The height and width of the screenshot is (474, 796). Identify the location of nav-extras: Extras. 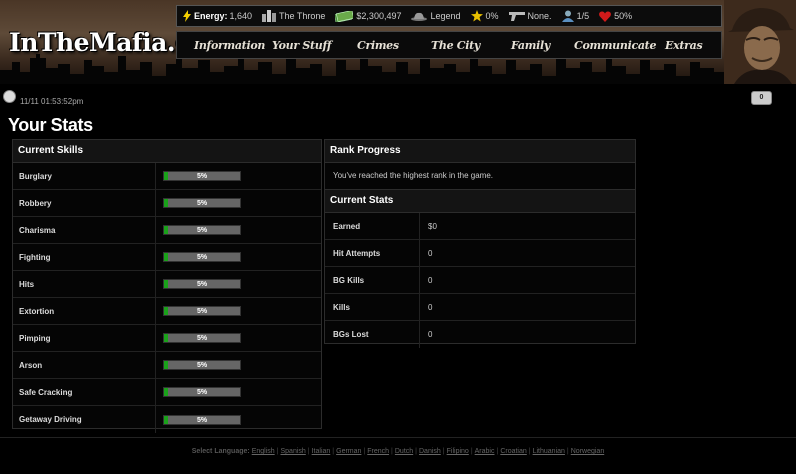
(684, 45).